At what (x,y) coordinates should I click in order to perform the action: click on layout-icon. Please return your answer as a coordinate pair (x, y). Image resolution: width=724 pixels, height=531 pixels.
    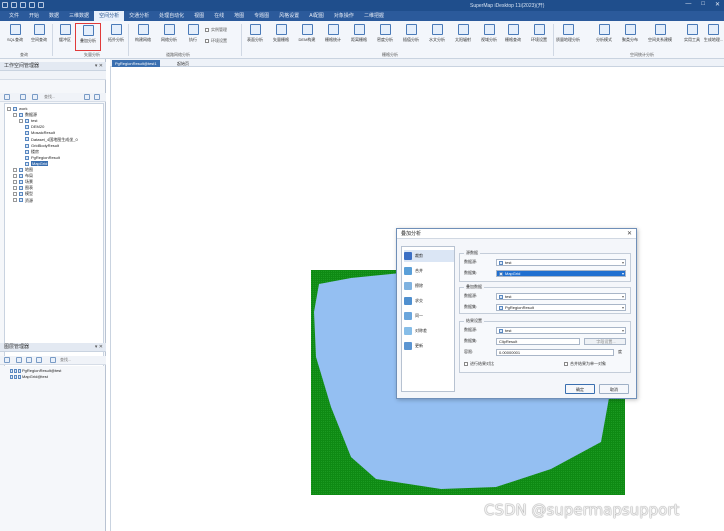
    Looking at the image, I should click on (7, 97).